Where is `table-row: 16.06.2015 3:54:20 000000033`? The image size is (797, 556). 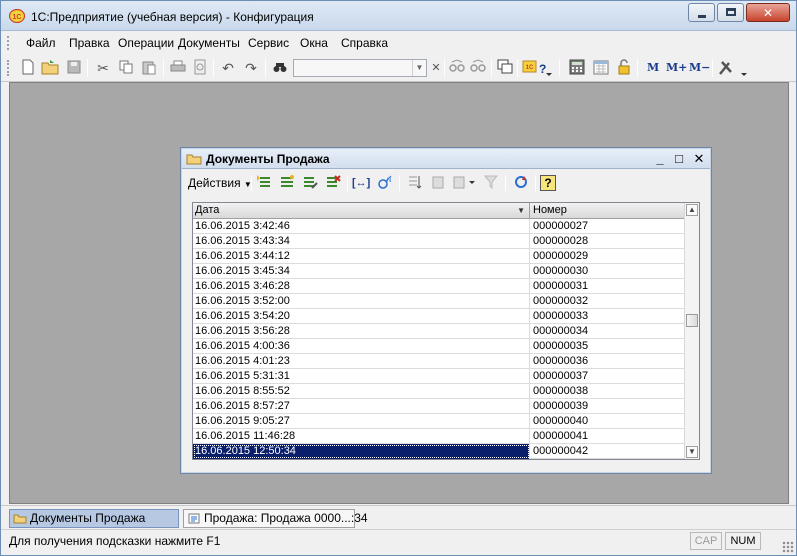 table-row: 16.06.2015 3:54:20 000000033 is located at coordinates (439, 316).